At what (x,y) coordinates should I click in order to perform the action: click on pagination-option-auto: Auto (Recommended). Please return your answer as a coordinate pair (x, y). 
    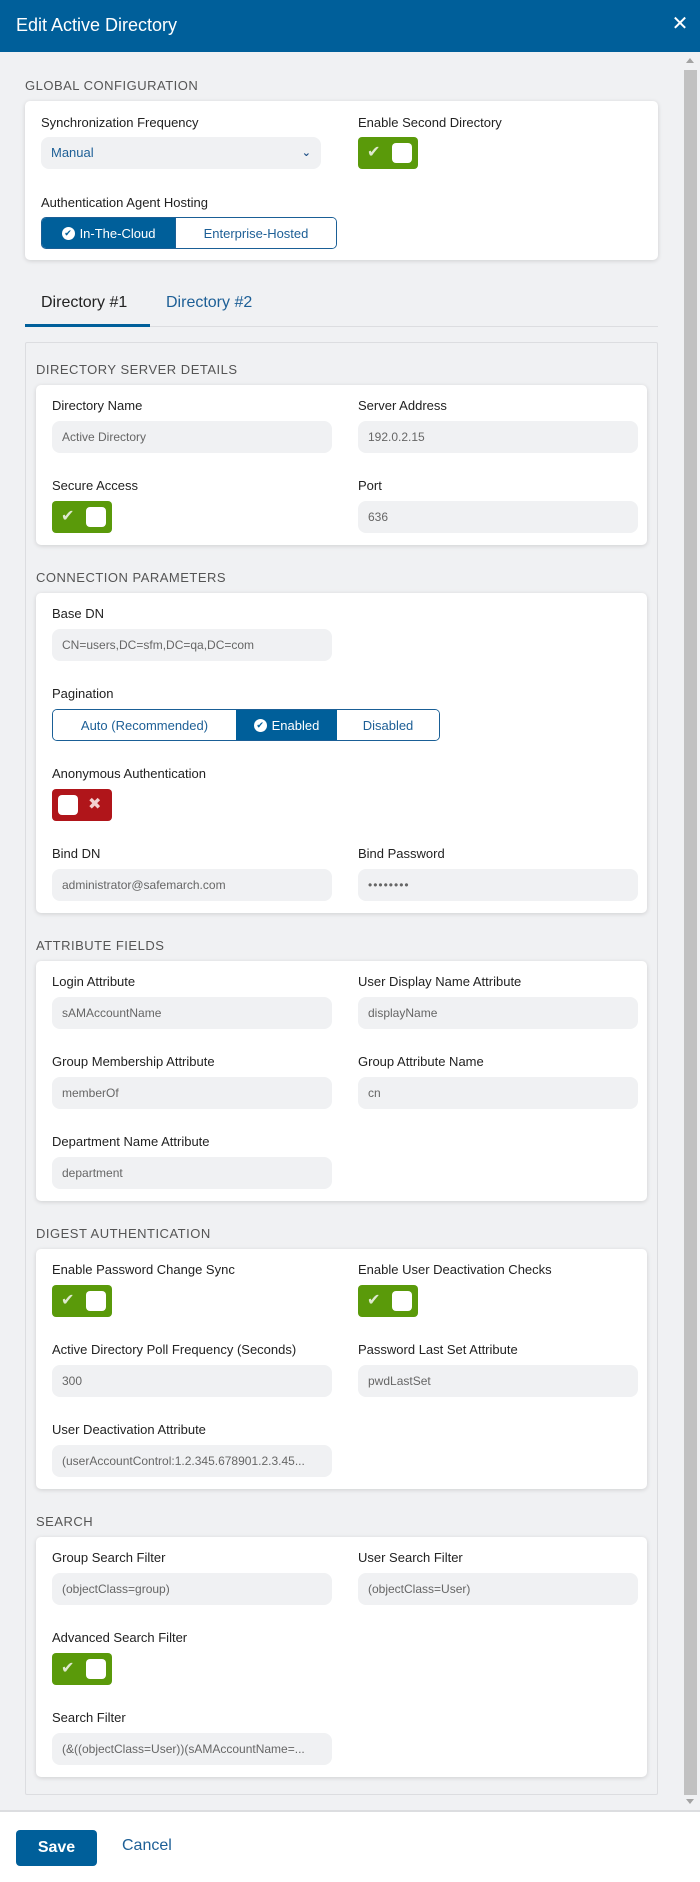
    Looking at the image, I should click on (144, 725).